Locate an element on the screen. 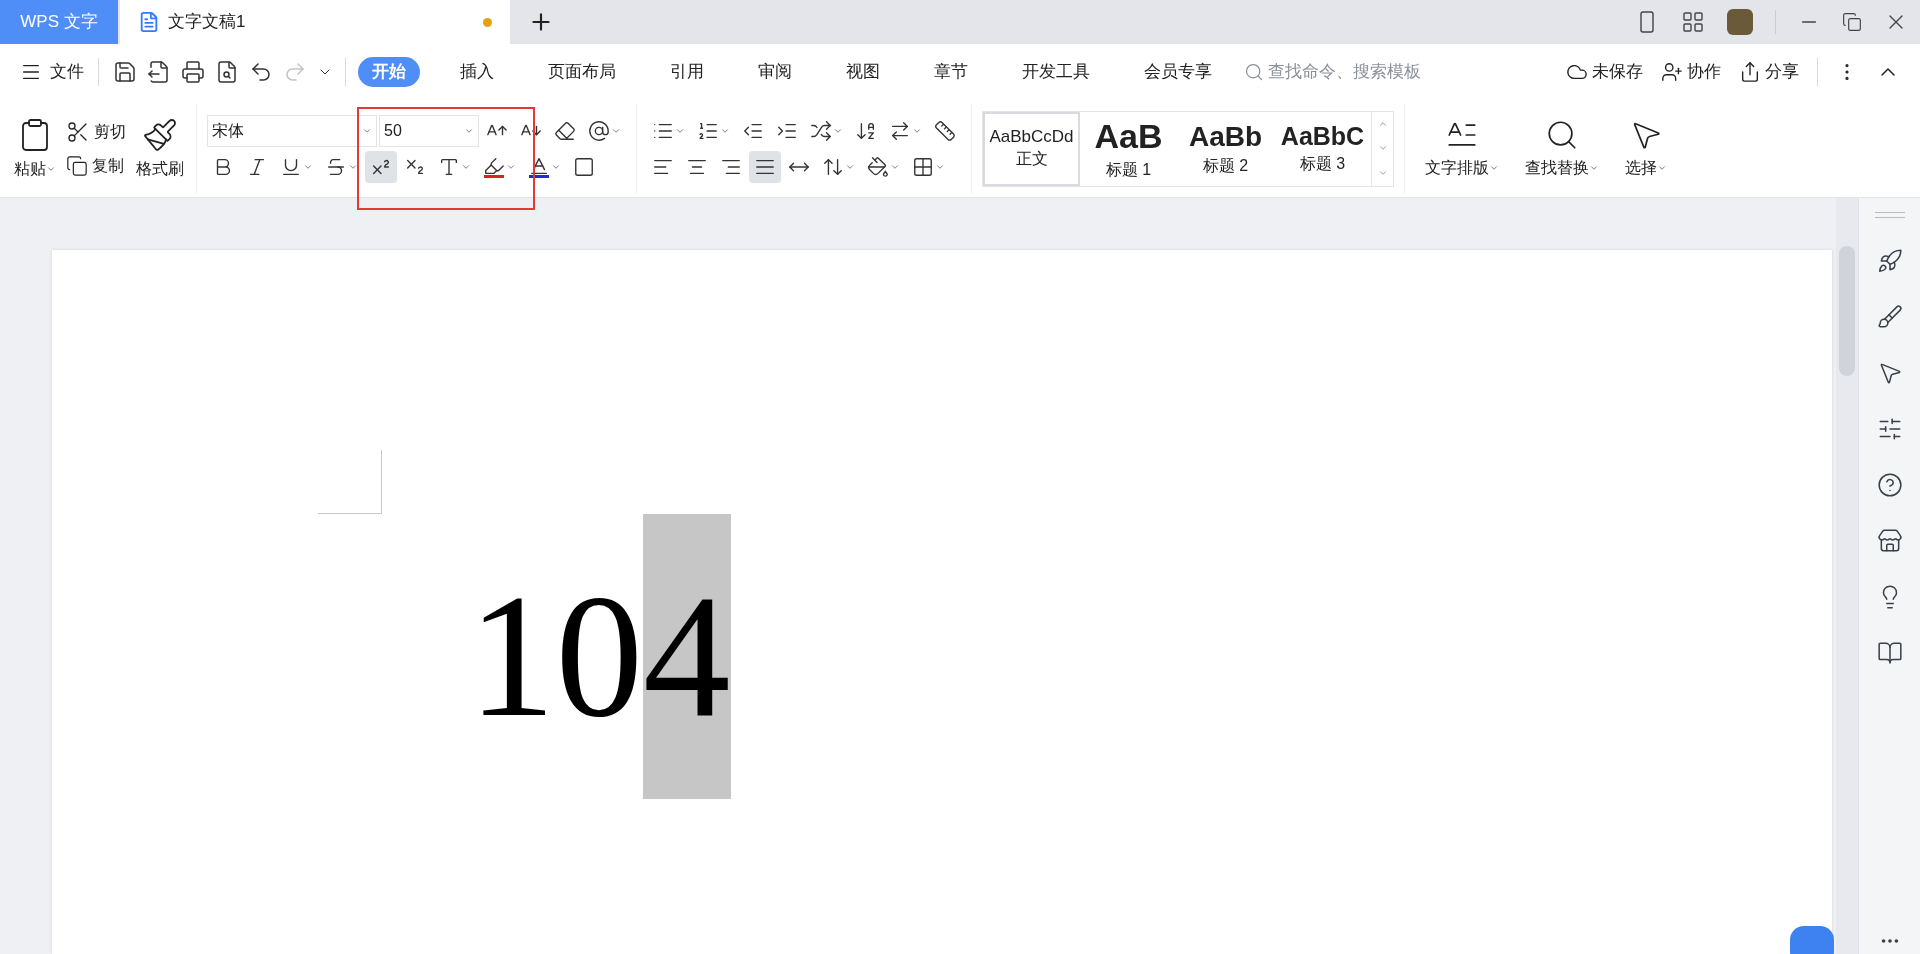 The height and width of the screenshot is (954, 1920). file-menu: 文件 is located at coordinates (52, 72).